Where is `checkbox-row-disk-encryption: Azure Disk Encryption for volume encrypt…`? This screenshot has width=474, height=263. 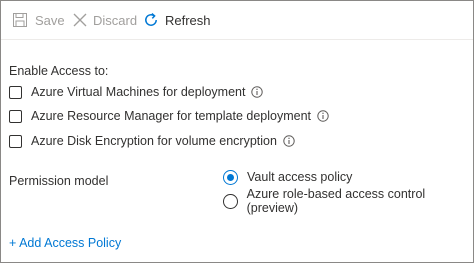 checkbox-row-disk-encryption: Azure Disk Encryption for volume encrypt… is located at coordinates (152, 141).